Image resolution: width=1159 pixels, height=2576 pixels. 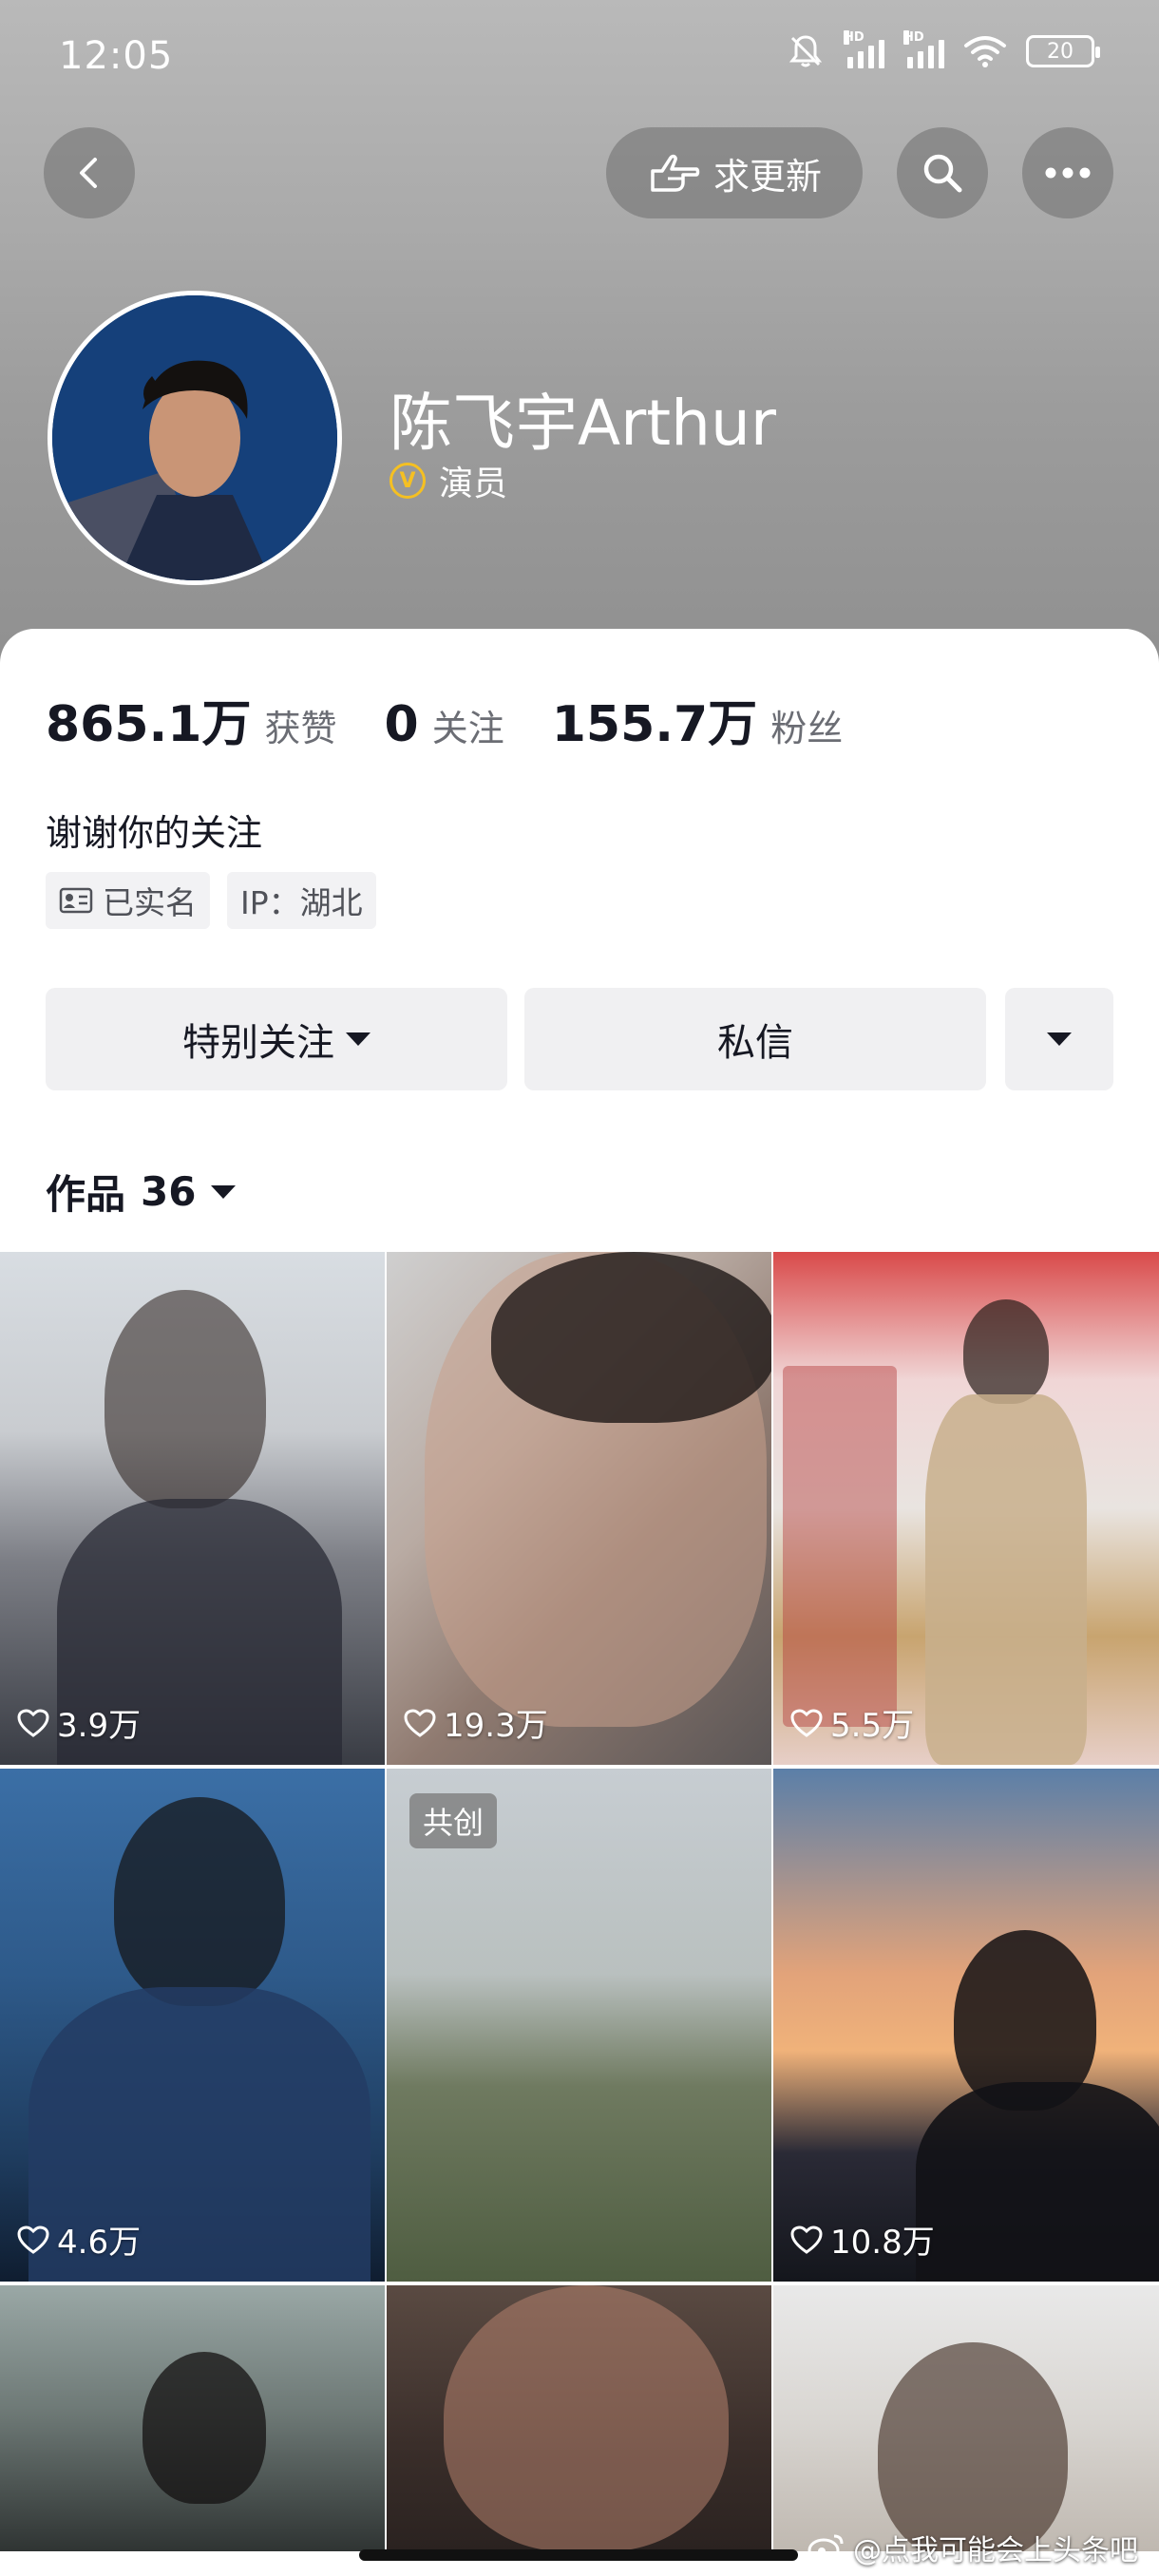 I want to click on video-likes-count: 4.6万, so click(x=99, y=2243).